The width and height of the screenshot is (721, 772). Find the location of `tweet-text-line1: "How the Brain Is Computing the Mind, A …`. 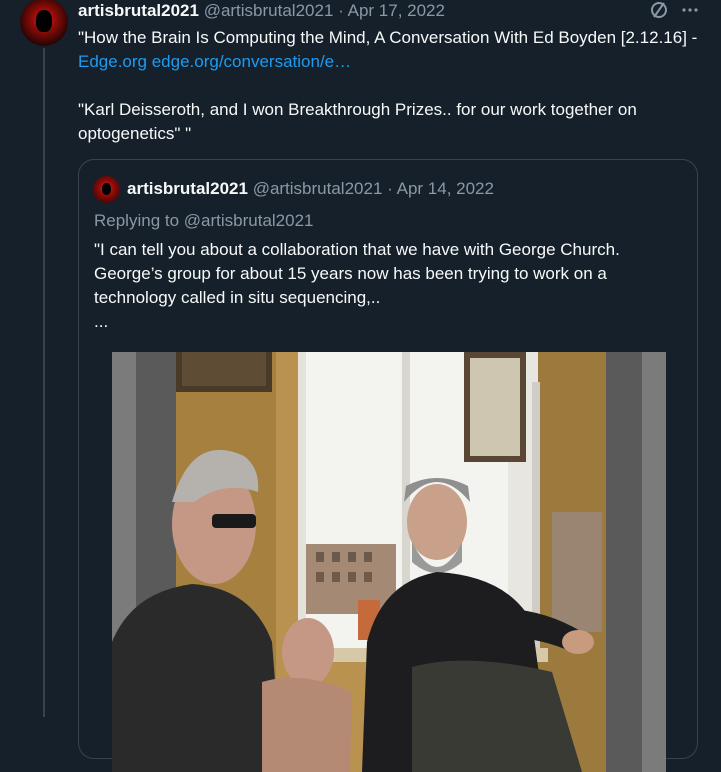

tweet-text-line1: "How the Brain Is Computing the Mind, A … is located at coordinates (388, 37).